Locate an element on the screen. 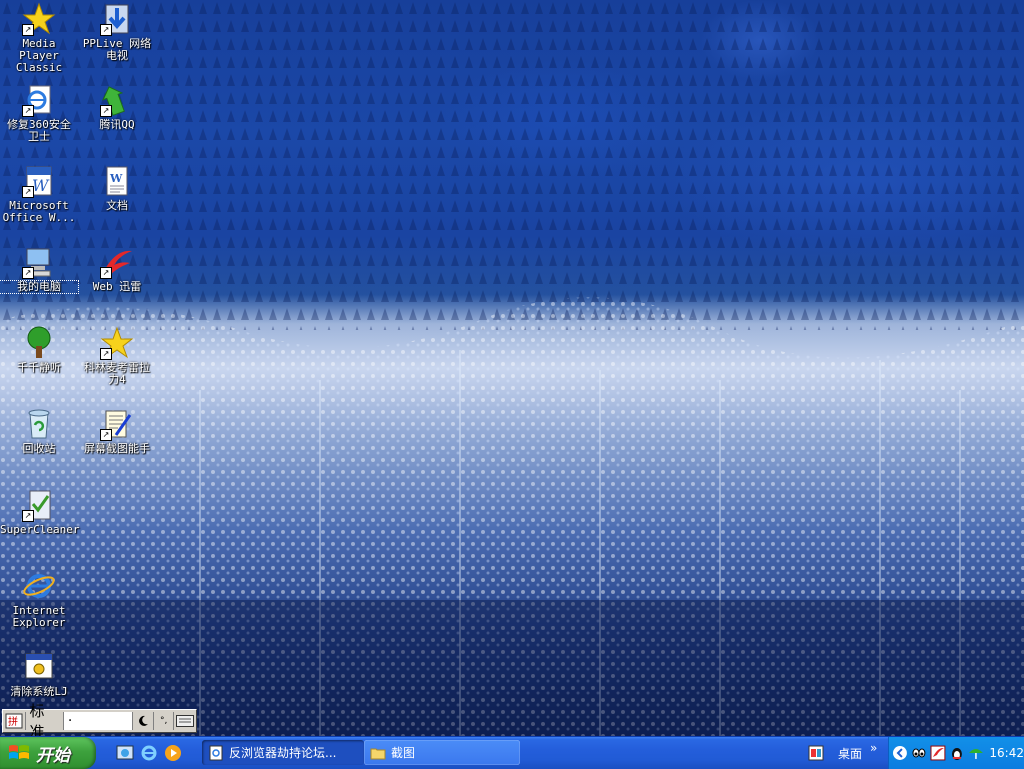 Image resolution: width=1024 pixels, height=769 pixels. desktop-icon-clear-system-lj: 清除系统LJ is located at coordinates (39, 674).